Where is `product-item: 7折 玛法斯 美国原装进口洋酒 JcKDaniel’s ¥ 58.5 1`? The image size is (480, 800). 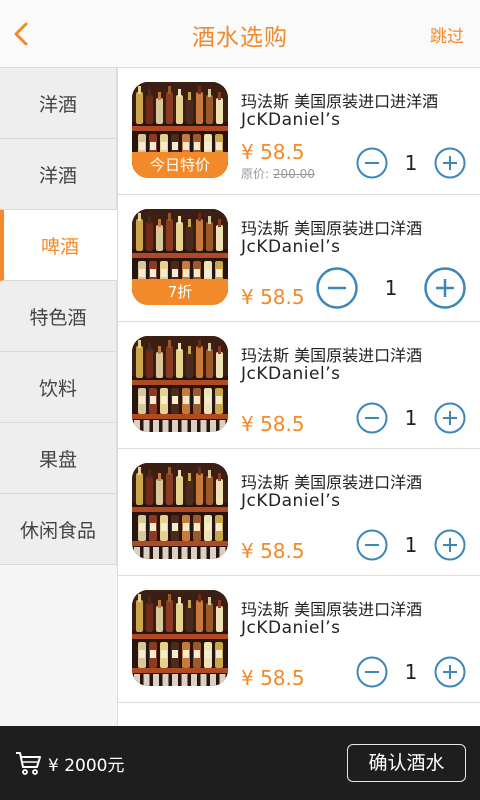 product-item: 7折 玛法斯 美国原装进口洋酒 JcKDaniel’s ¥ 58.5 1 is located at coordinates (299, 258).